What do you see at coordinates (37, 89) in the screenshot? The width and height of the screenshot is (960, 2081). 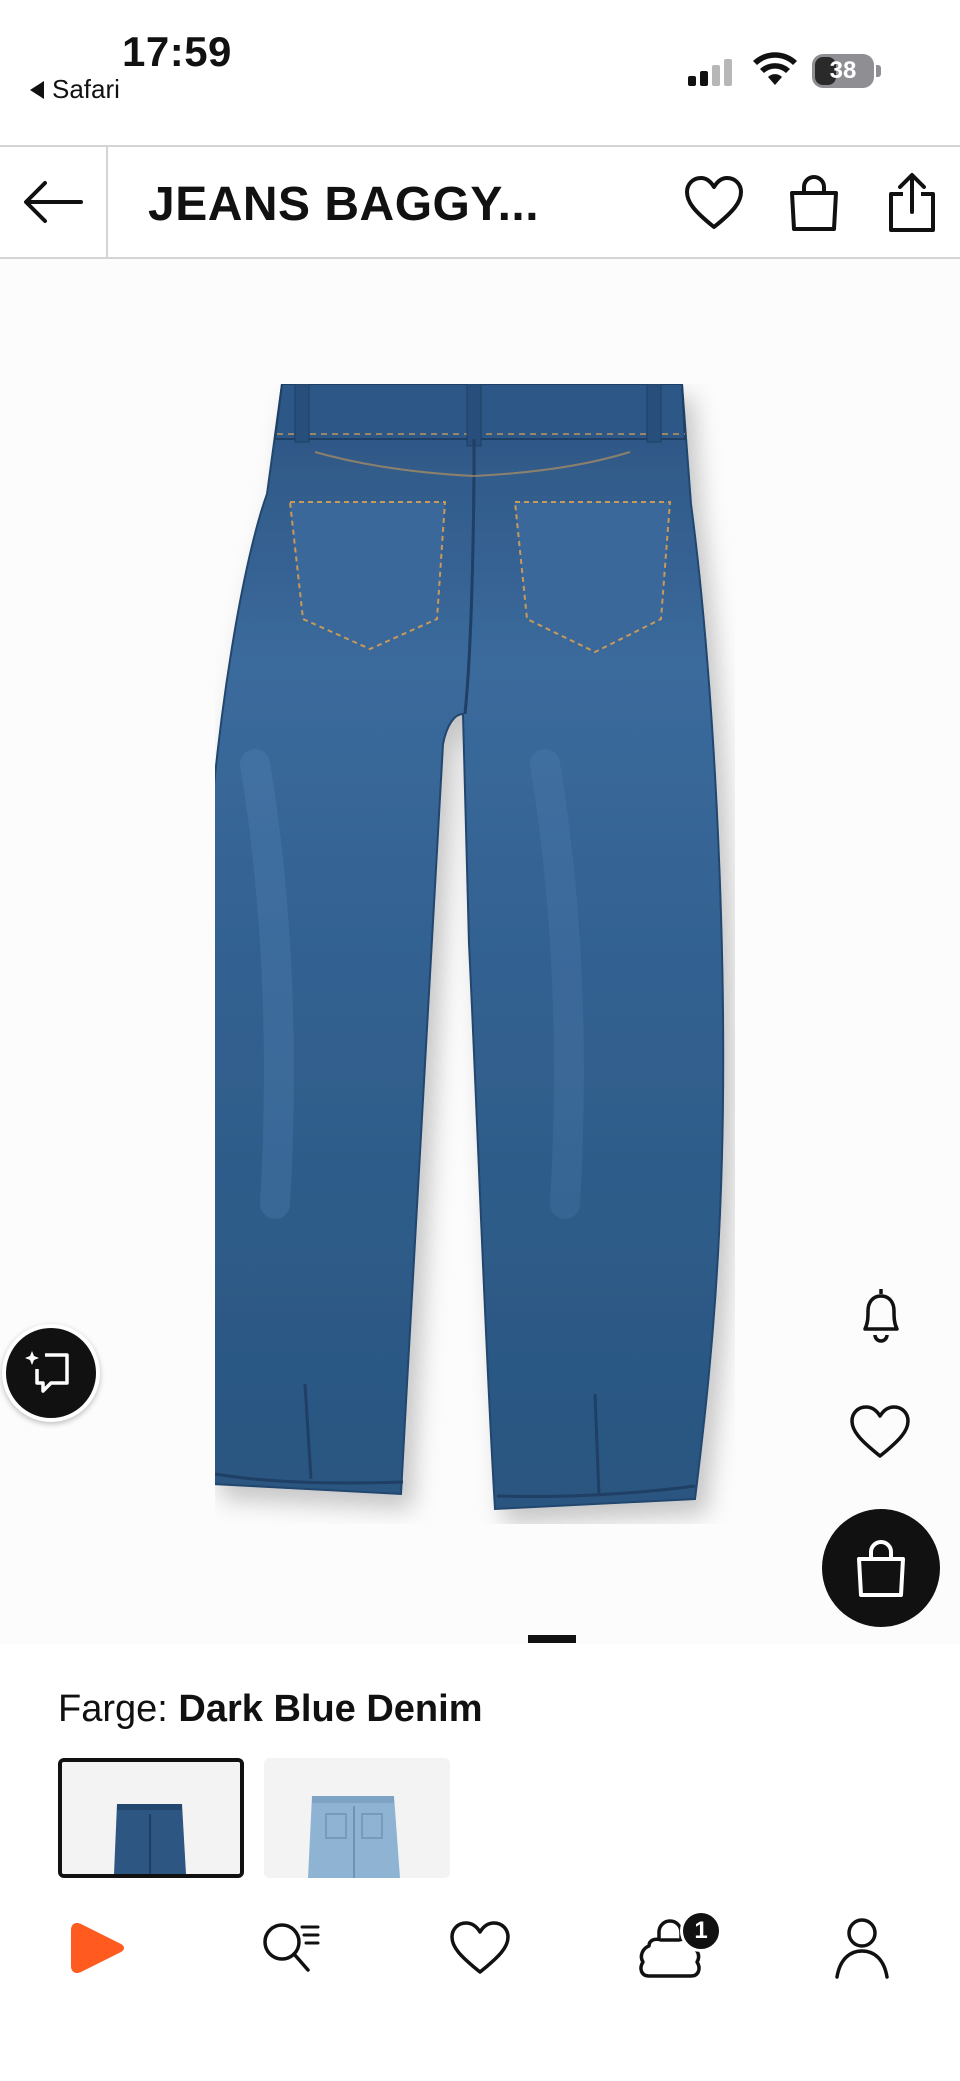 I see `back-triangle-icon` at bounding box center [37, 89].